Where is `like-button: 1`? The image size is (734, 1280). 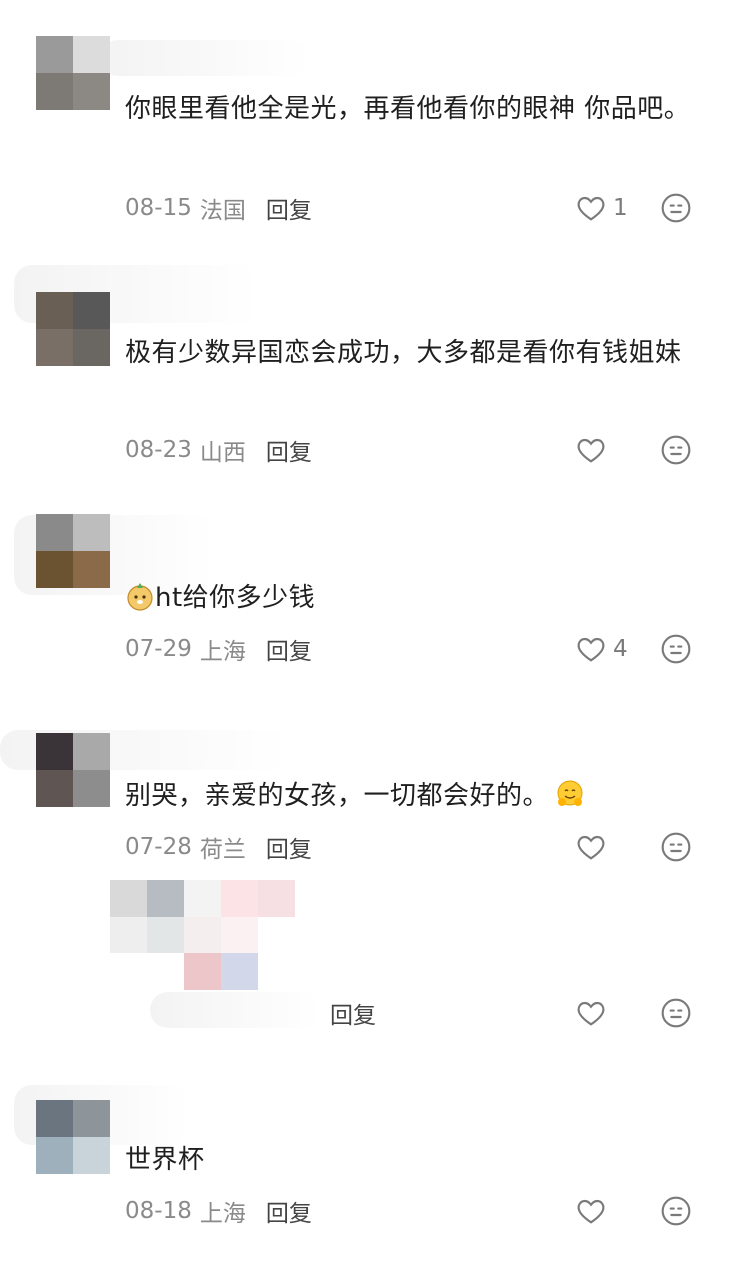 like-button: 1 is located at coordinates (601, 208).